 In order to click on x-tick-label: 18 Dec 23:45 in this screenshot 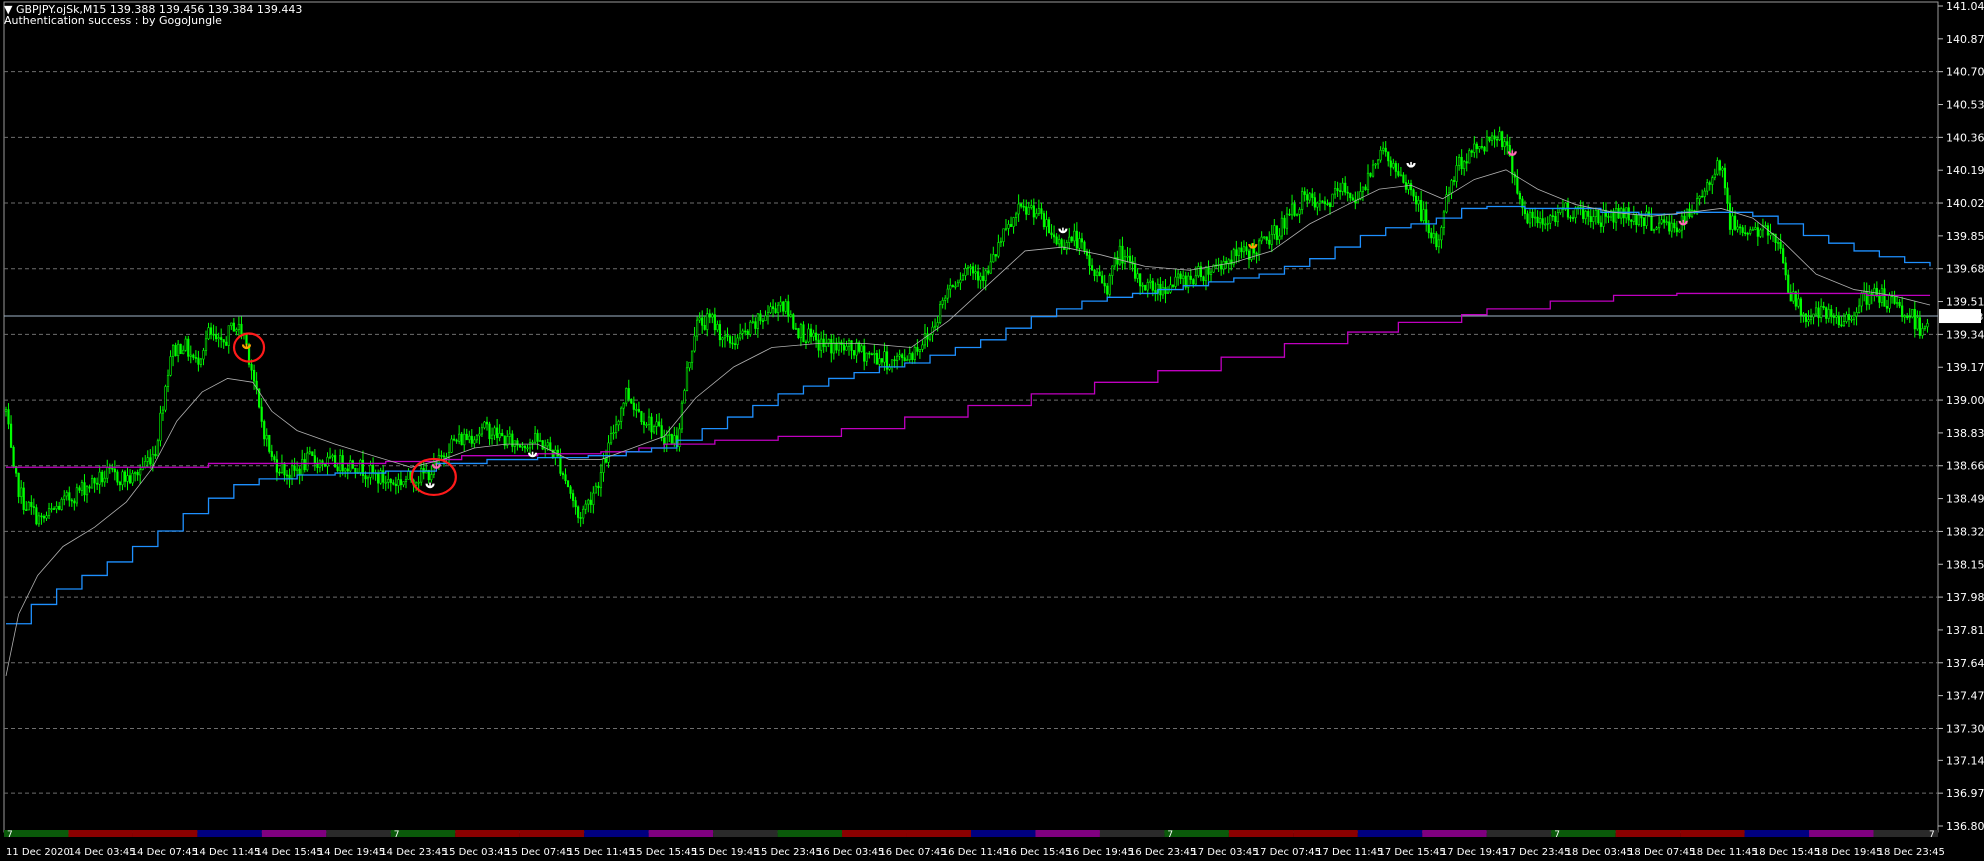, I will do `click(1911, 852)`.